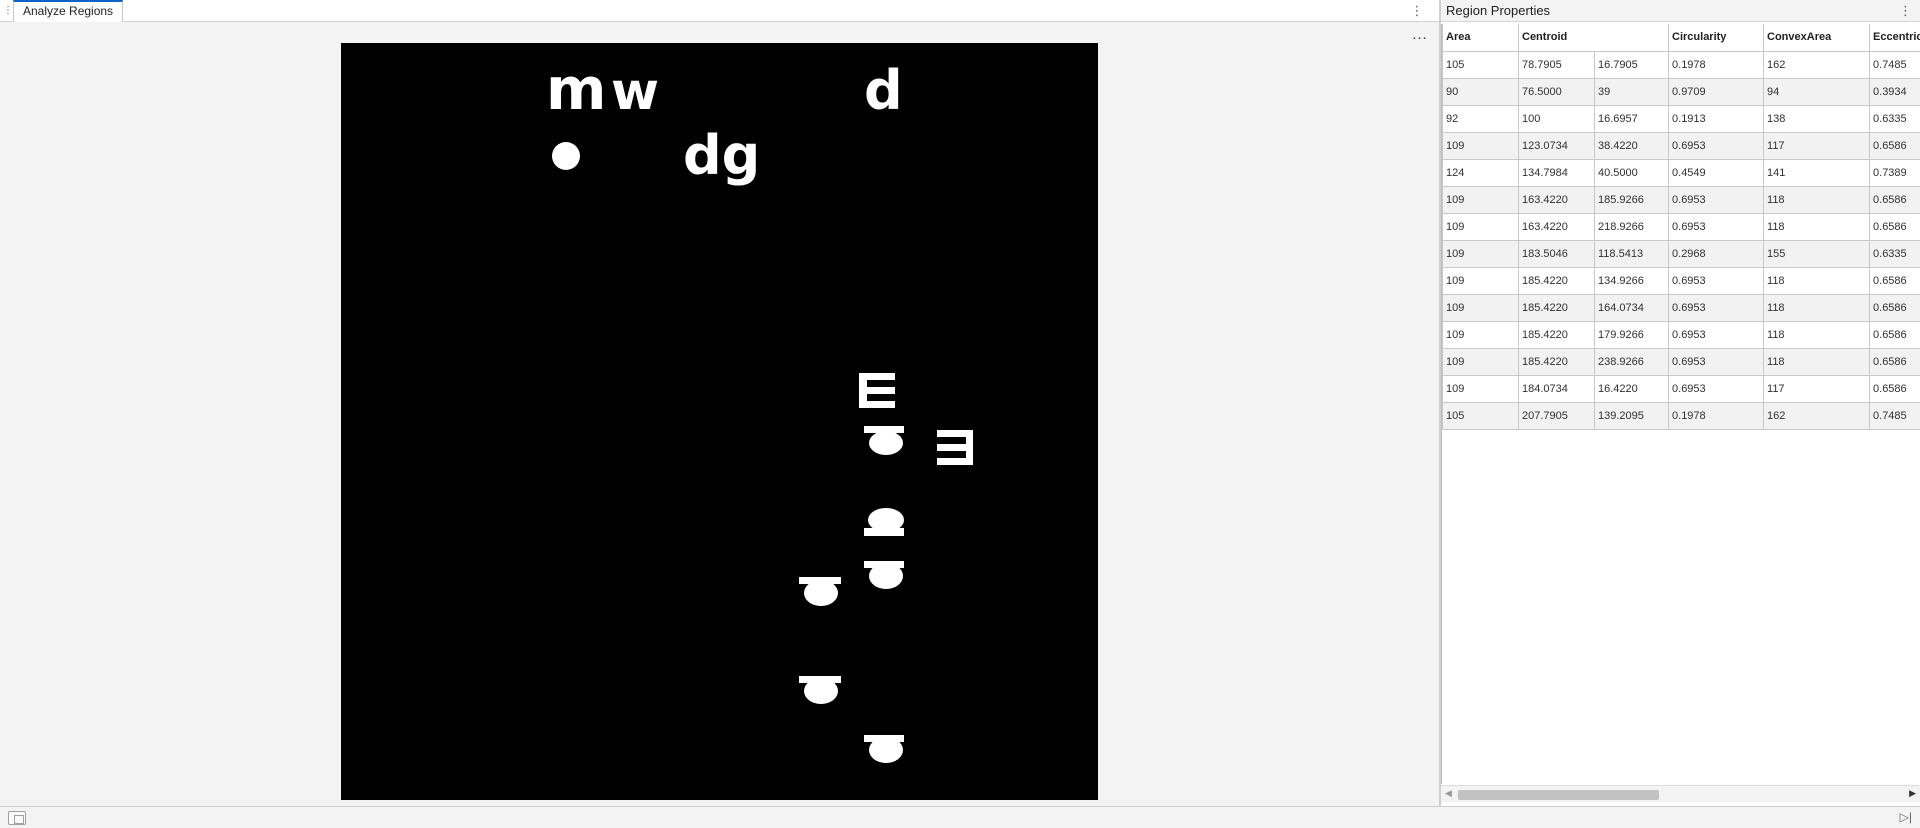  What do you see at coordinates (1556, 388) in the screenshot?
I see `table-cell: 184.0734` at bounding box center [1556, 388].